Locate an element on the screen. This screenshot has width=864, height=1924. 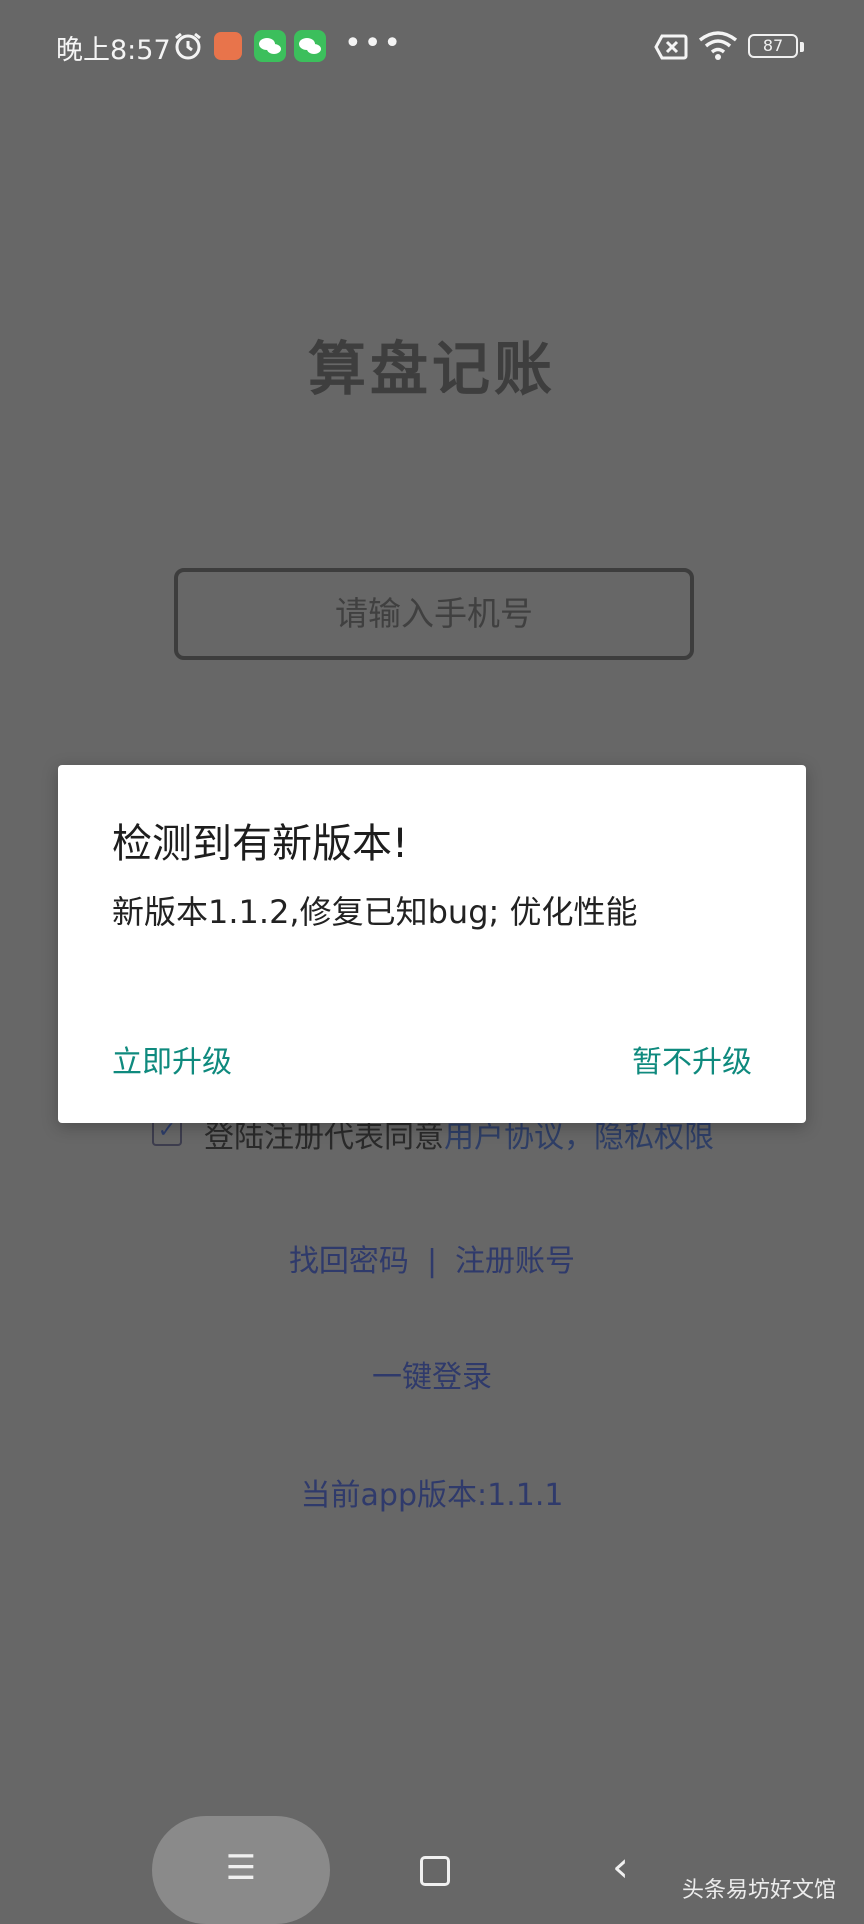
battery-icon: 87 is located at coordinates (773, 46).